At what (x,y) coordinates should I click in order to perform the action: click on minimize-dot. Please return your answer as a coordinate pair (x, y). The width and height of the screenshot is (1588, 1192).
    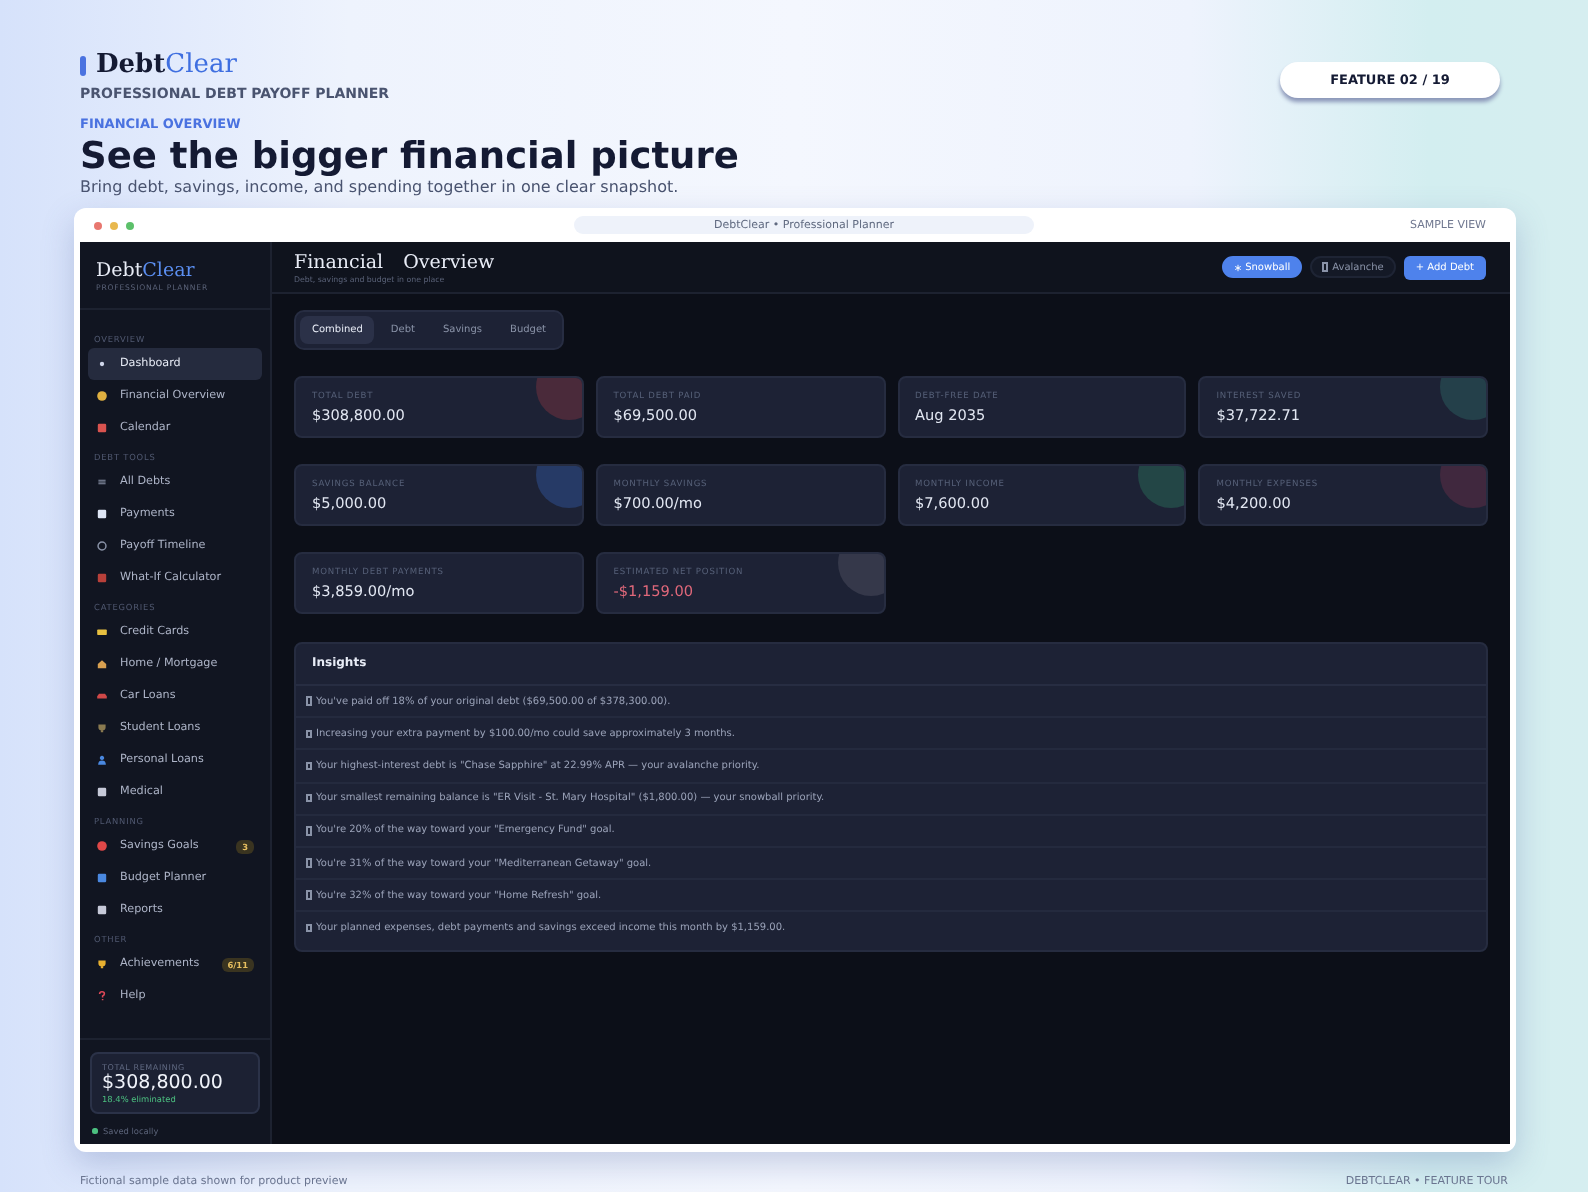
    Looking at the image, I should click on (114, 225).